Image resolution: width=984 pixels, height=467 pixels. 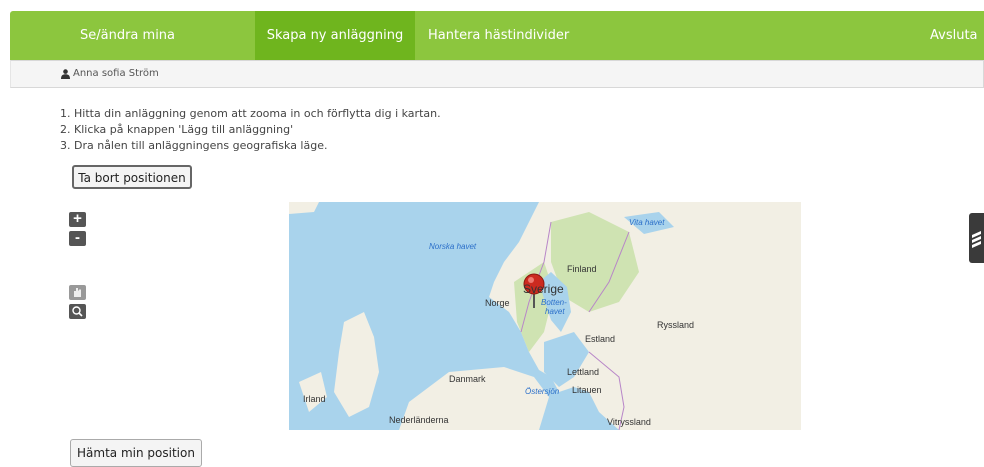 I want to click on nav-edit-facilities: Se/ändra mina anläggningar, so click(x=165, y=51).